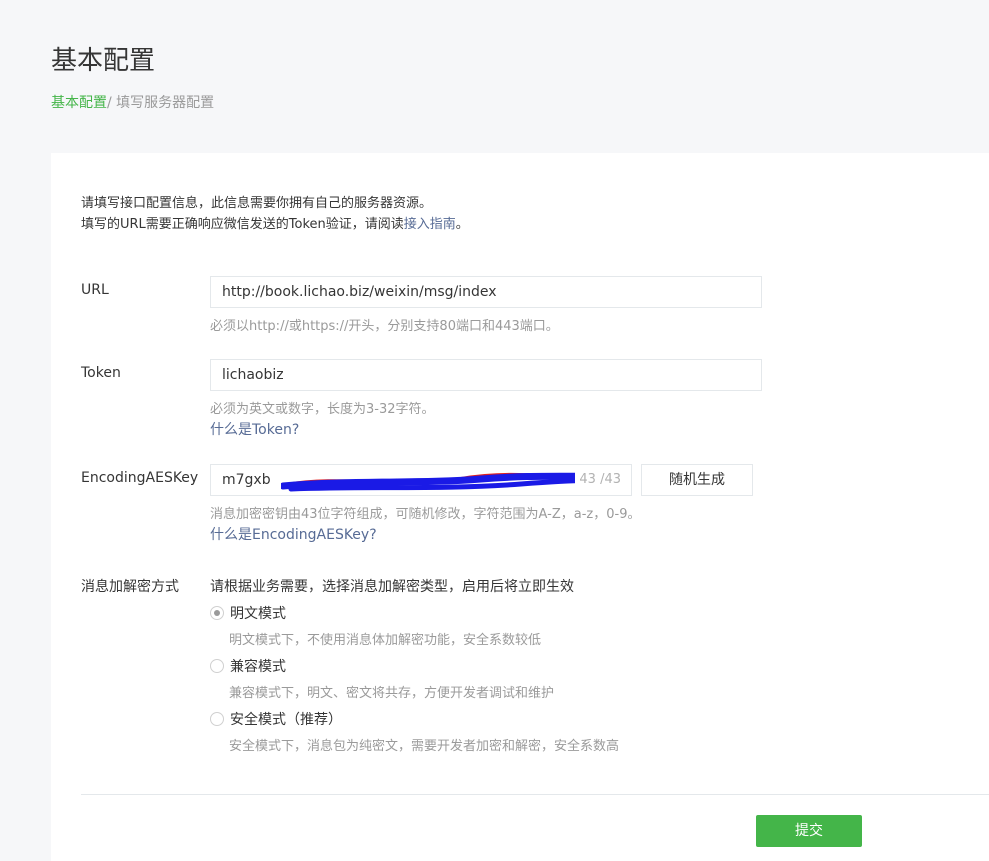  What do you see at coordinates (535, 794) in the screenshot?
I see `divider` at bounding box center [535, 794].